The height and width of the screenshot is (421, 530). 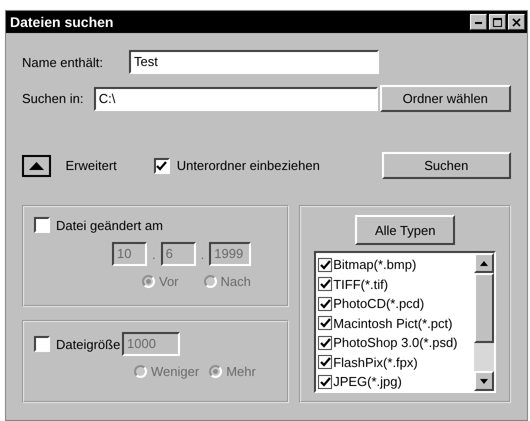 I want to click on close-icon, so click(x=516, y=22).